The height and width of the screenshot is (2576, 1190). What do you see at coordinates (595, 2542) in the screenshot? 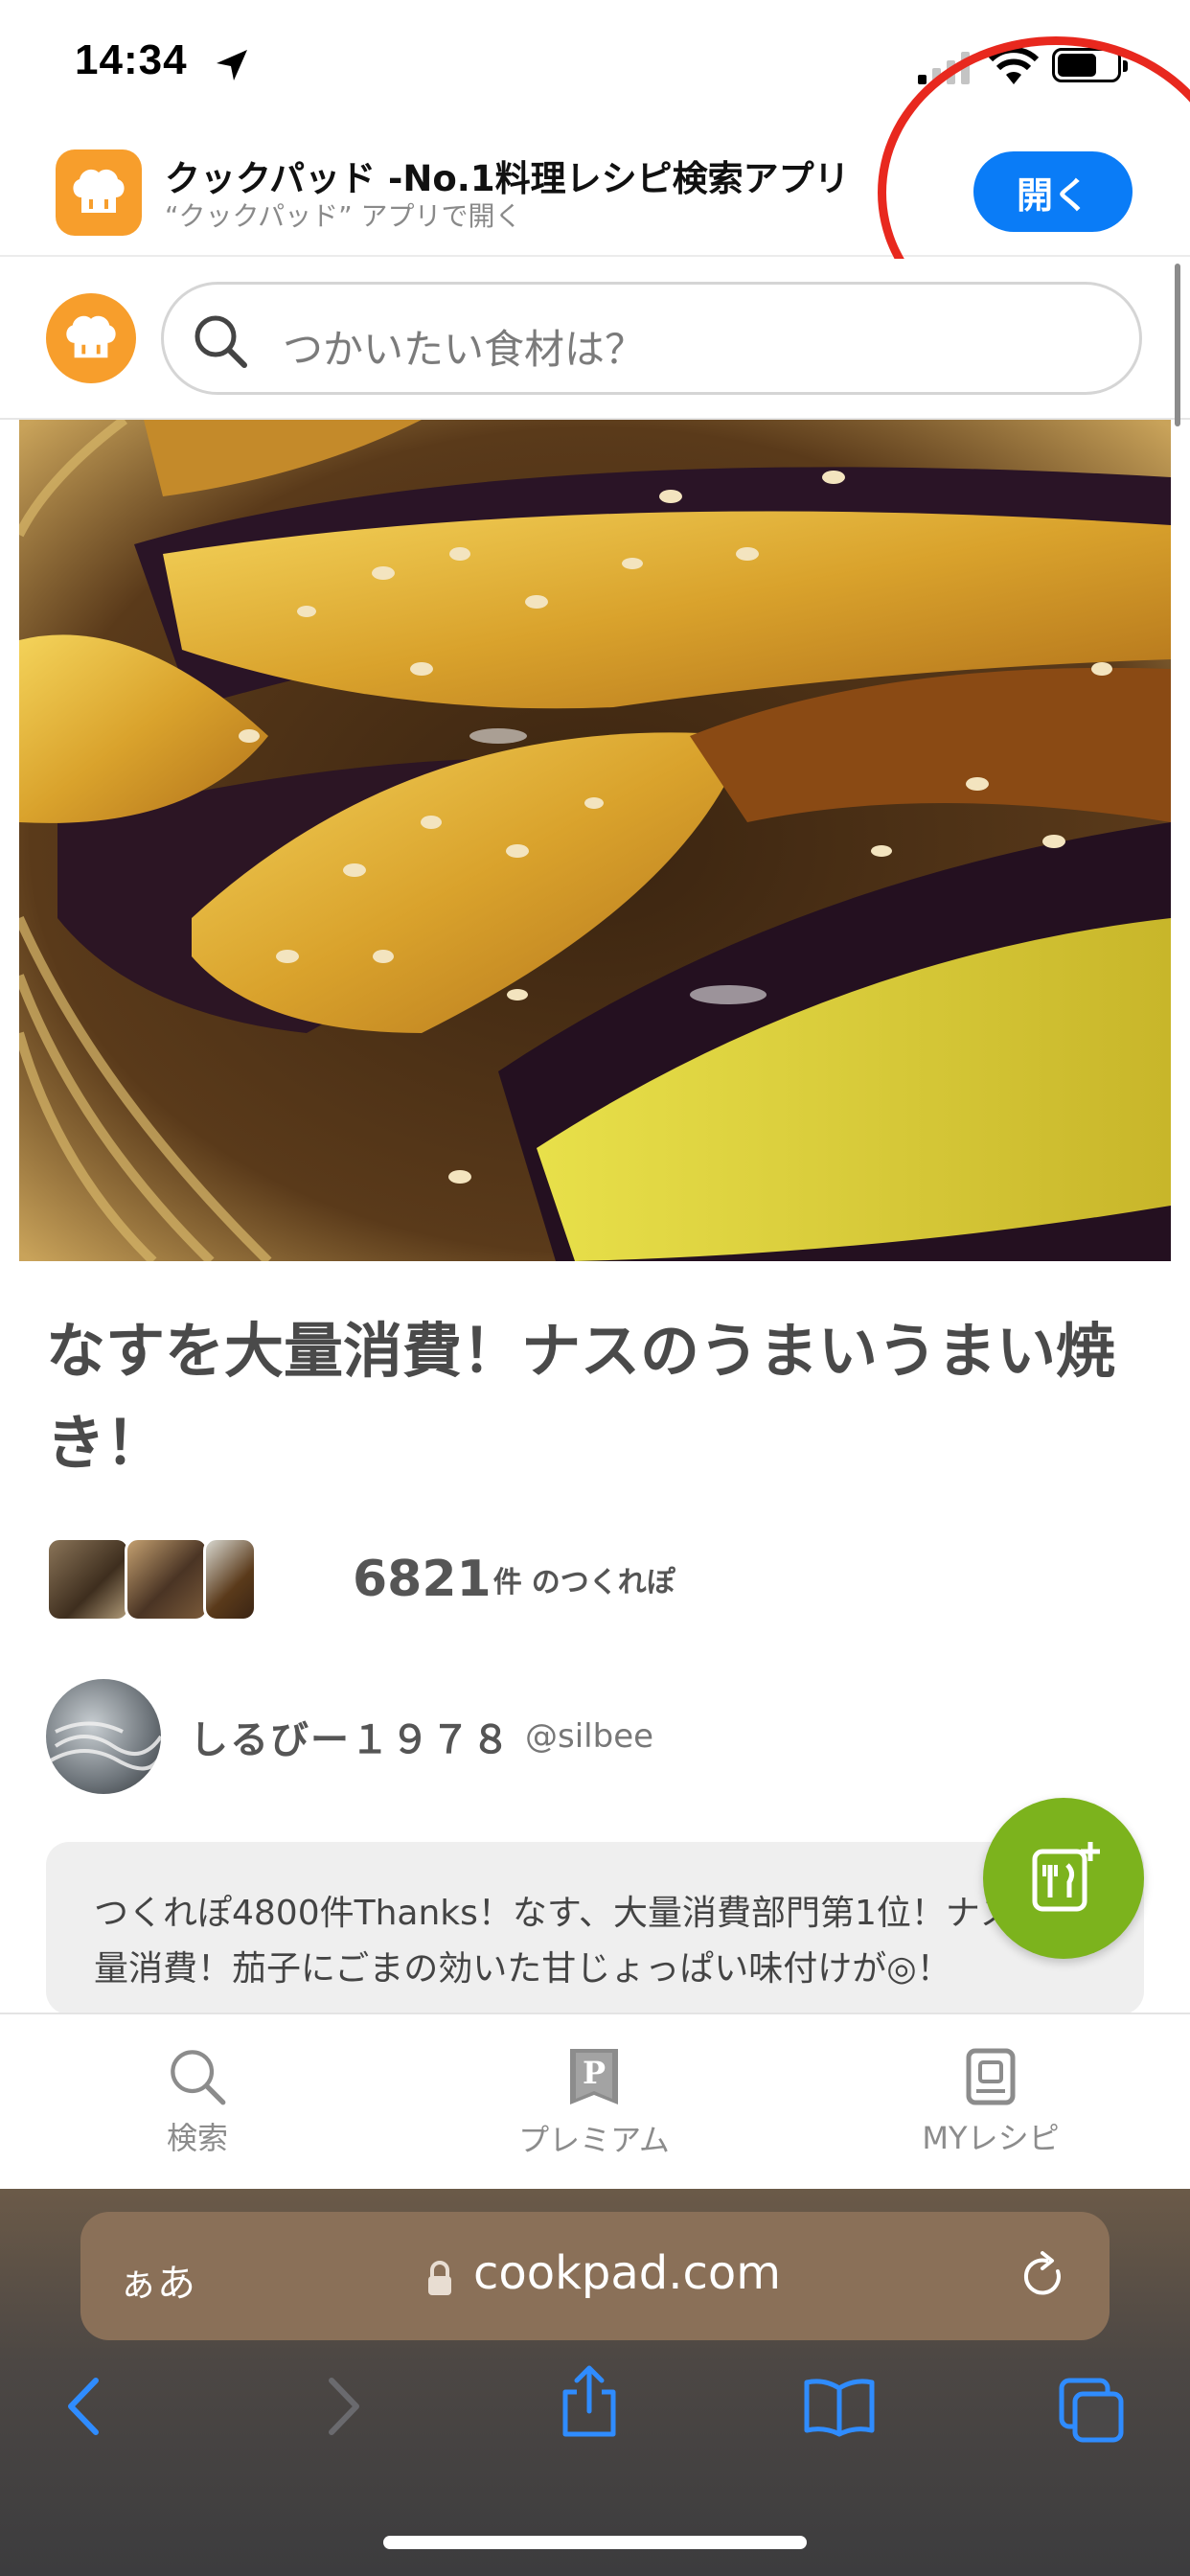
I see `home-indicator` at bounding box center [595, 2542].